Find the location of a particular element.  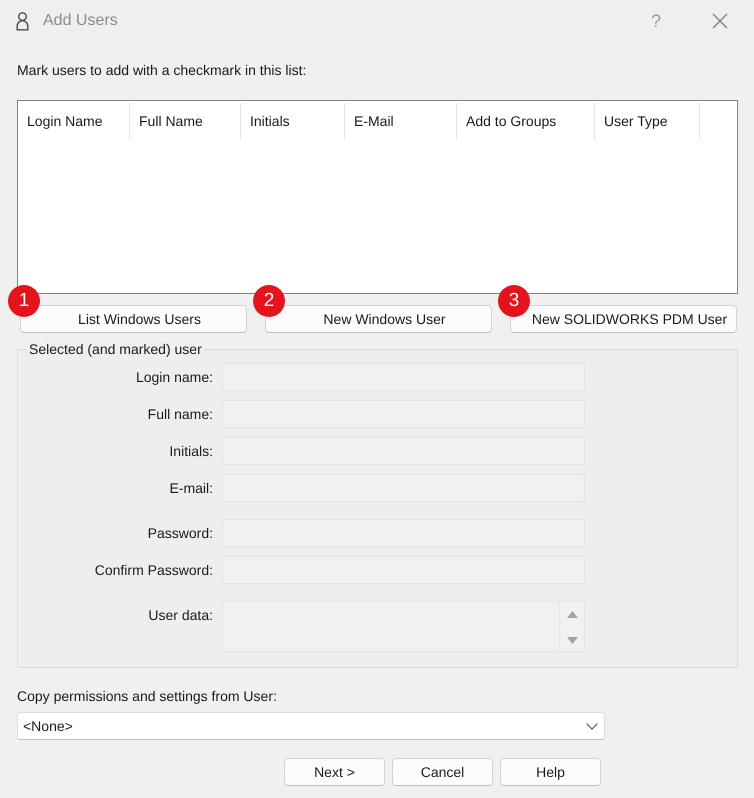

column-header: Full Name is located at coordinates (185, 121).